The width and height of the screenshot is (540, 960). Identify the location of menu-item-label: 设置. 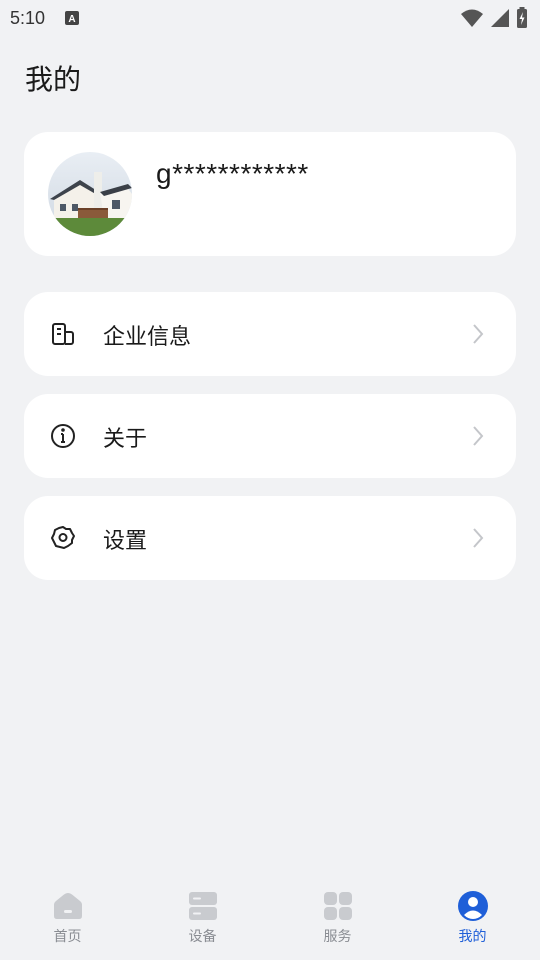
(125, 541).